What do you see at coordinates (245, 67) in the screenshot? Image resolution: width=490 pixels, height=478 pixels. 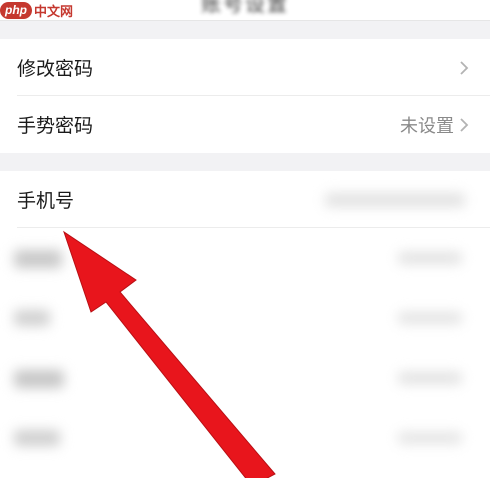 I see `change-password-row: 修改密码` at bounding box center [245, 67].